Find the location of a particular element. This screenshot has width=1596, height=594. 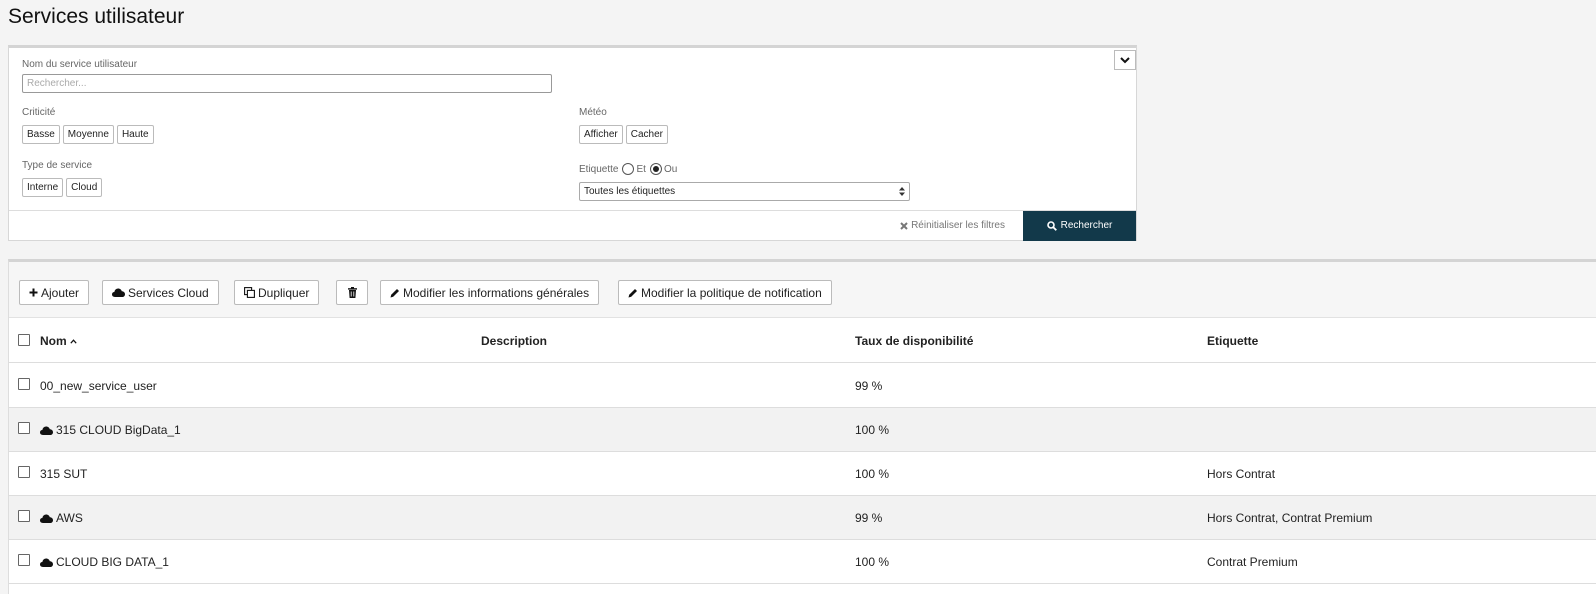

criticality-low-button: Basse is located at coordinates (41, 134).